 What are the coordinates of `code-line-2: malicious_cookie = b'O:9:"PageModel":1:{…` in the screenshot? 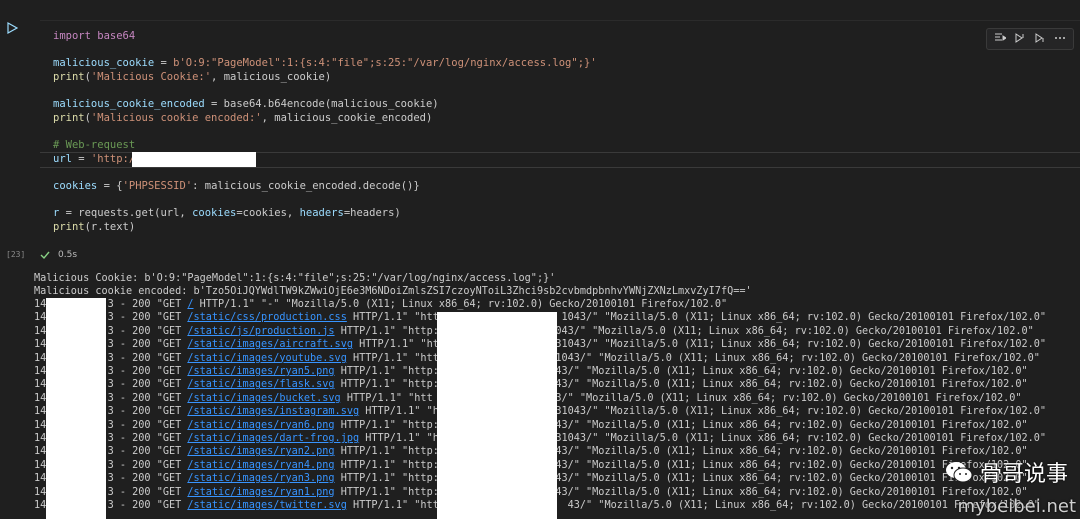 It's located at (325, 63).